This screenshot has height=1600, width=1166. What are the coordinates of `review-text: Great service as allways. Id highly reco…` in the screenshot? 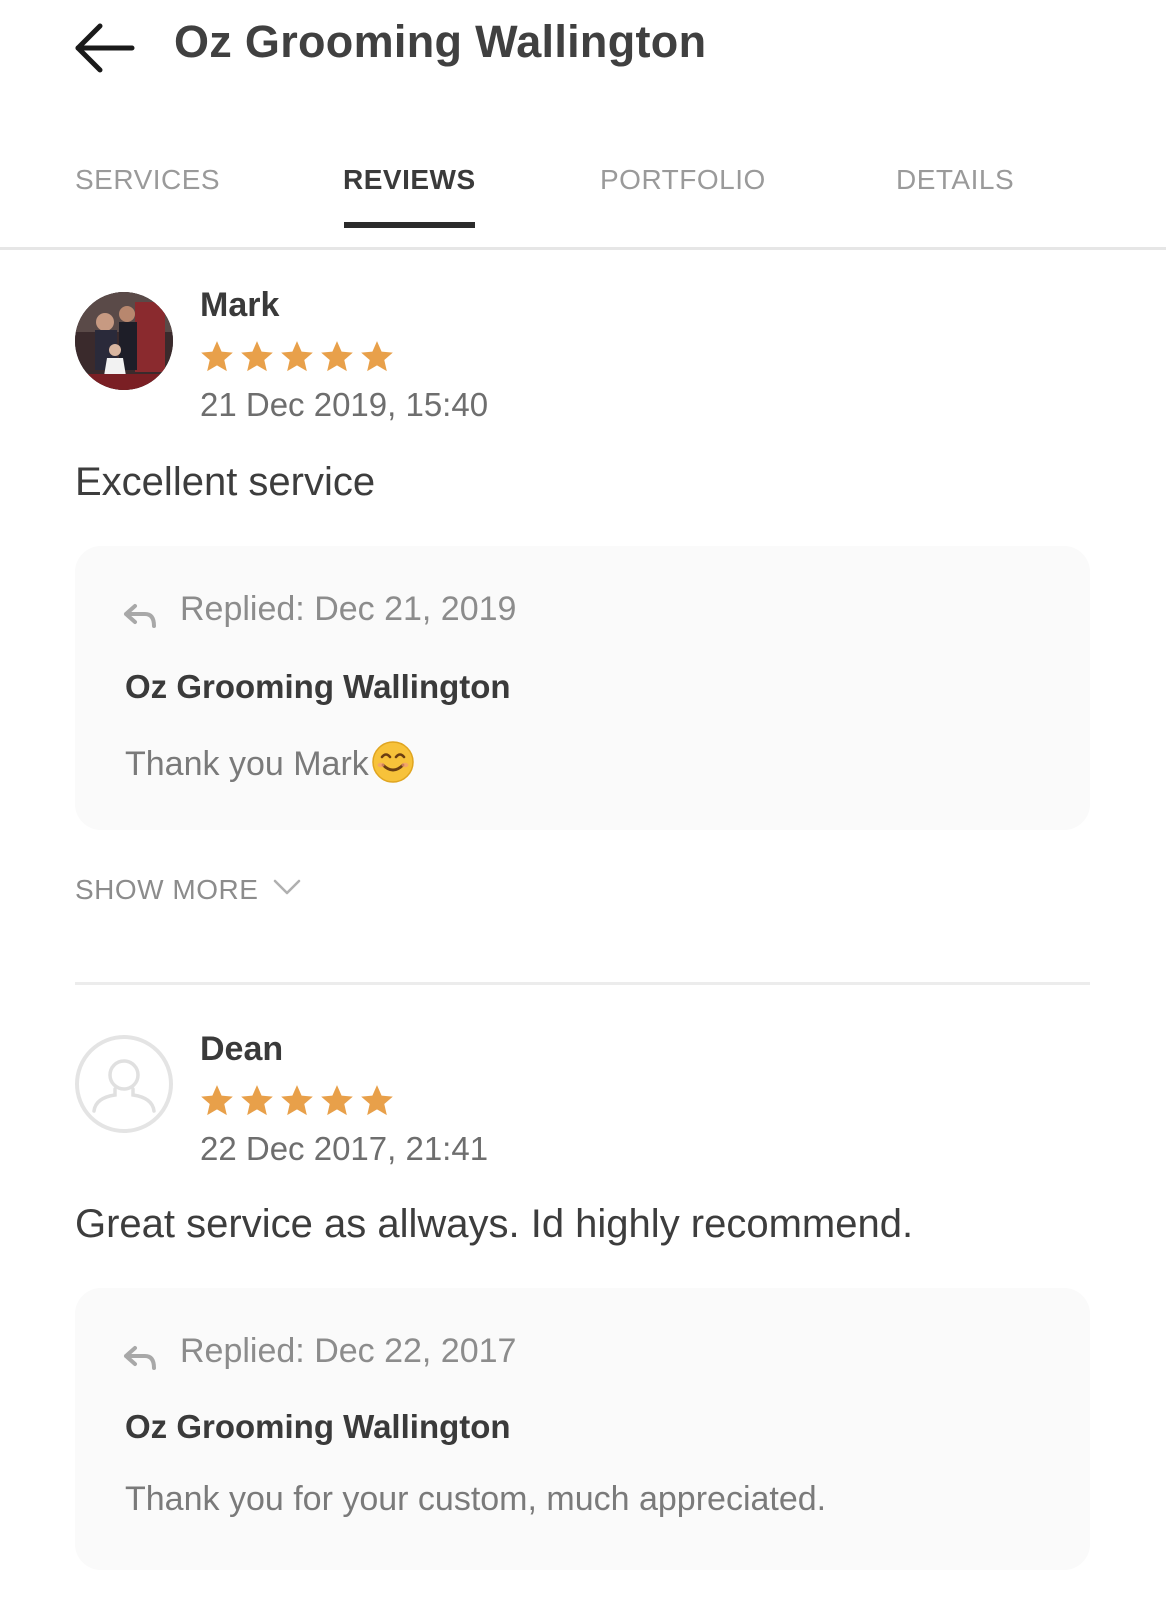 It's located at (494, 1224).